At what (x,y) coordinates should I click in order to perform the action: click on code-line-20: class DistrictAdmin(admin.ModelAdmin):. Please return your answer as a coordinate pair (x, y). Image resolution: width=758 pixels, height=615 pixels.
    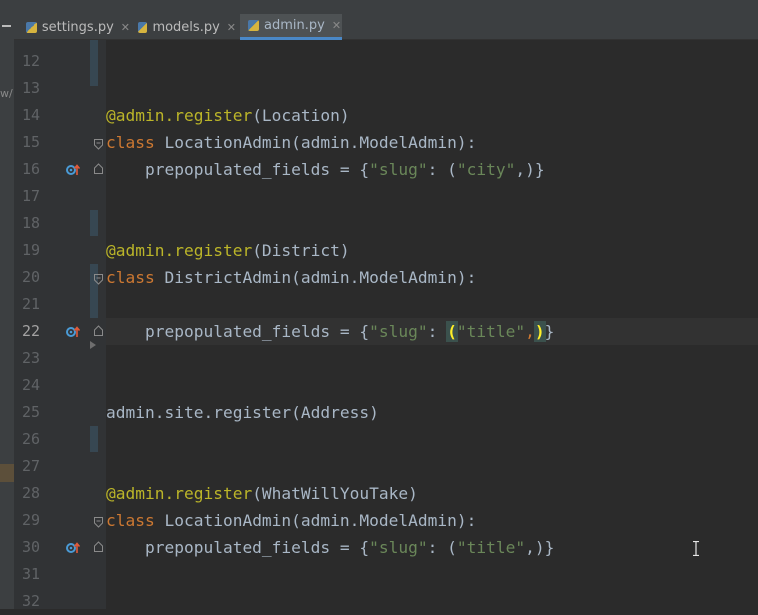
    Looking at the image, I should click on (291, 277).